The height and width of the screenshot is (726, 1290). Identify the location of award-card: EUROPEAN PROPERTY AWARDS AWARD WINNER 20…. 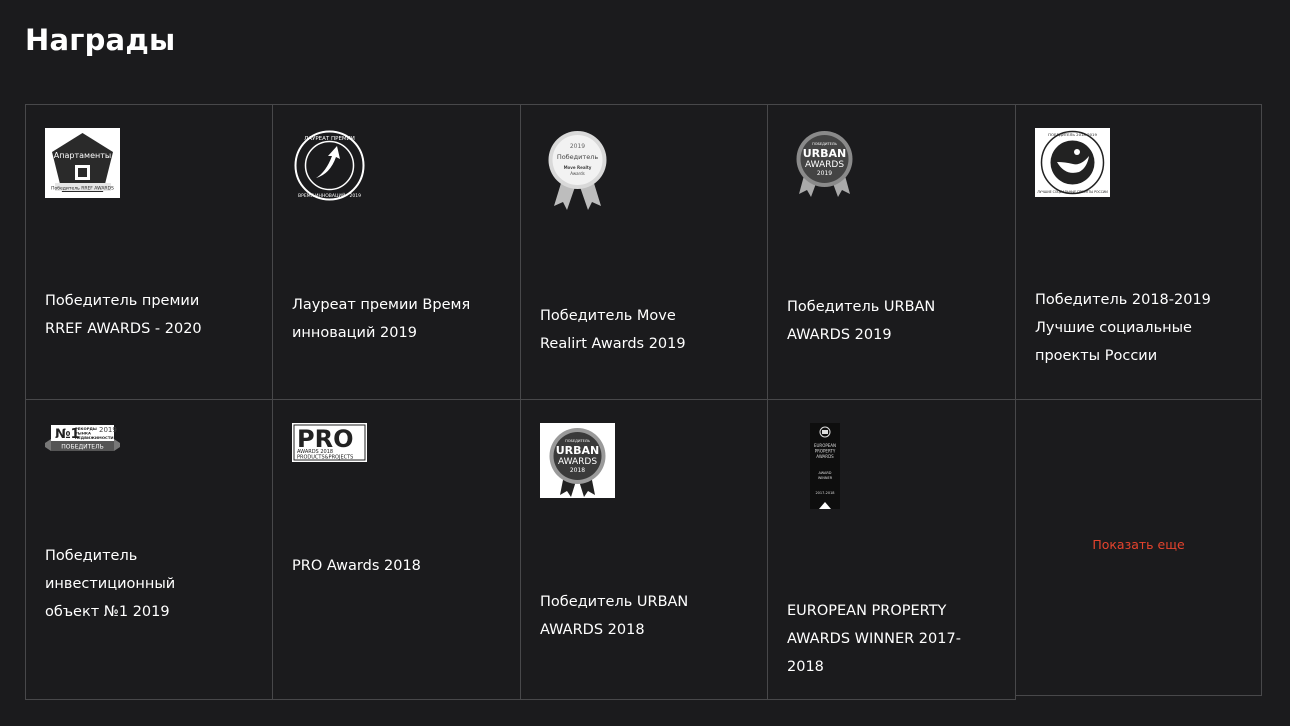
(891, 549).